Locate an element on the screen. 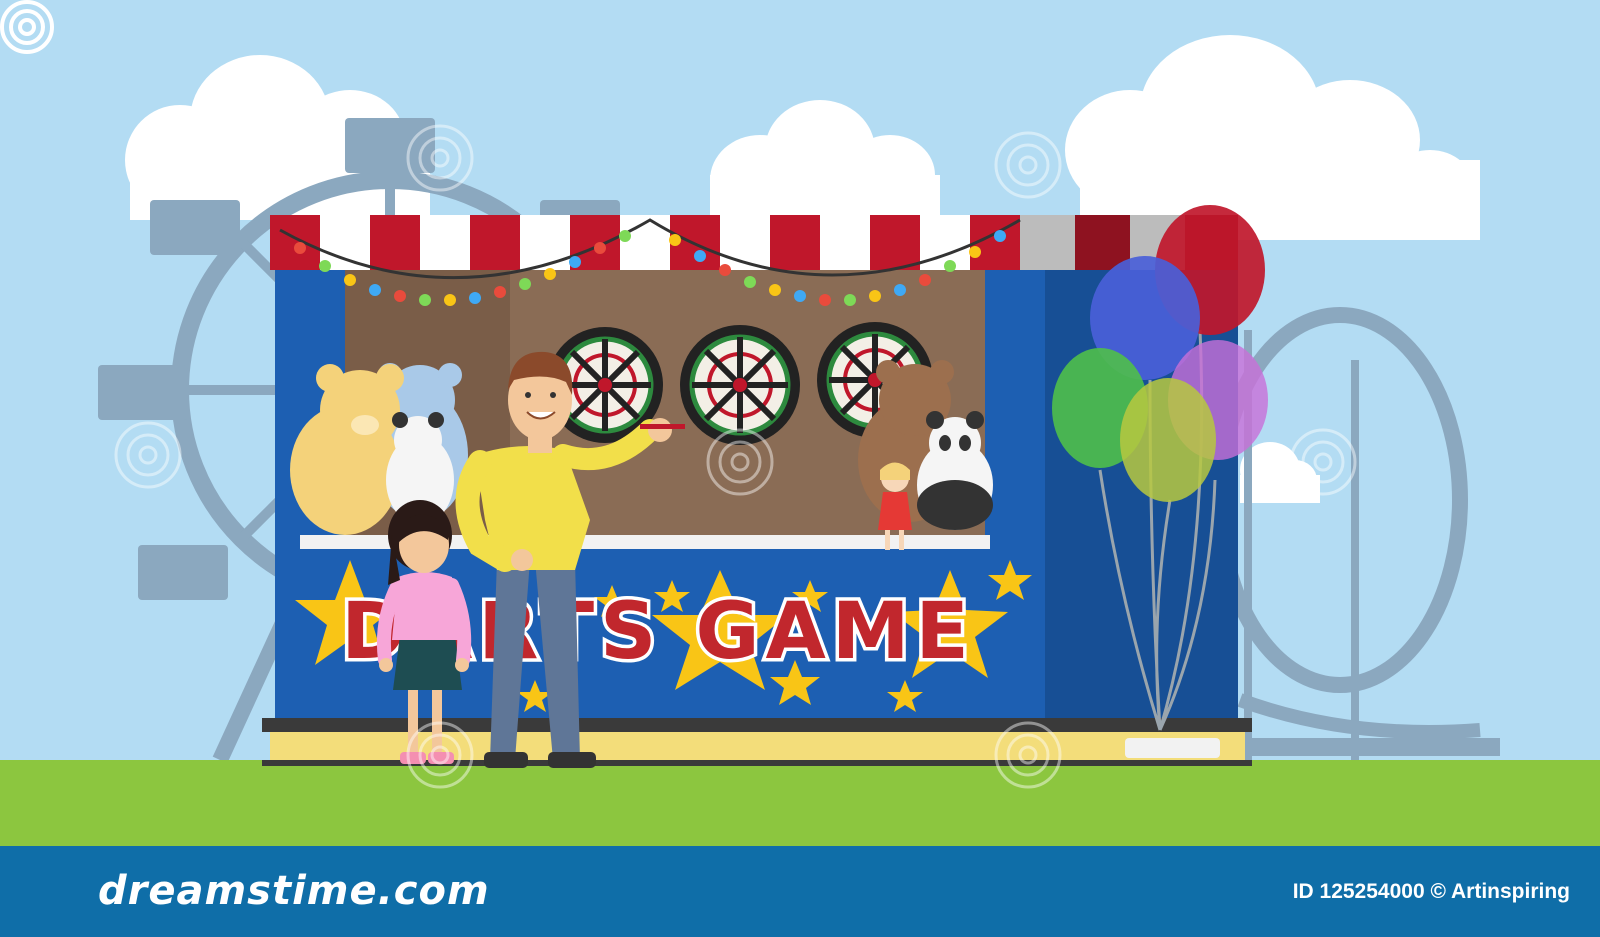 The image size is (1600, 937). image-credit: ID 125254000 © Artinspiring is located at coordinates (1431, 891).